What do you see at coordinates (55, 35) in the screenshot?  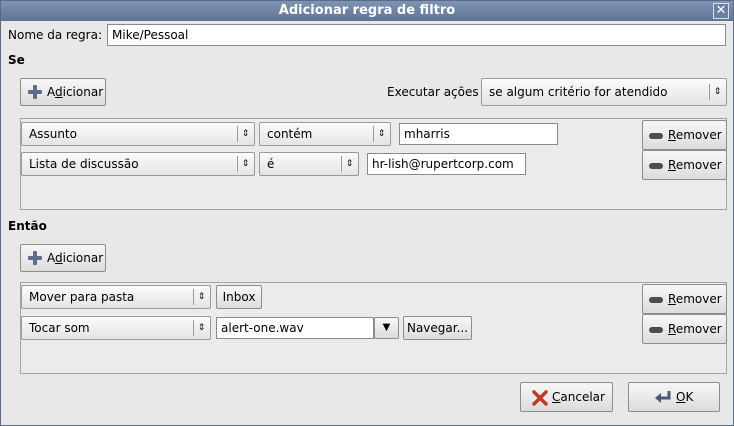 I see `rule-name-label: Nome da regra:` at bounding box center [55, 35].